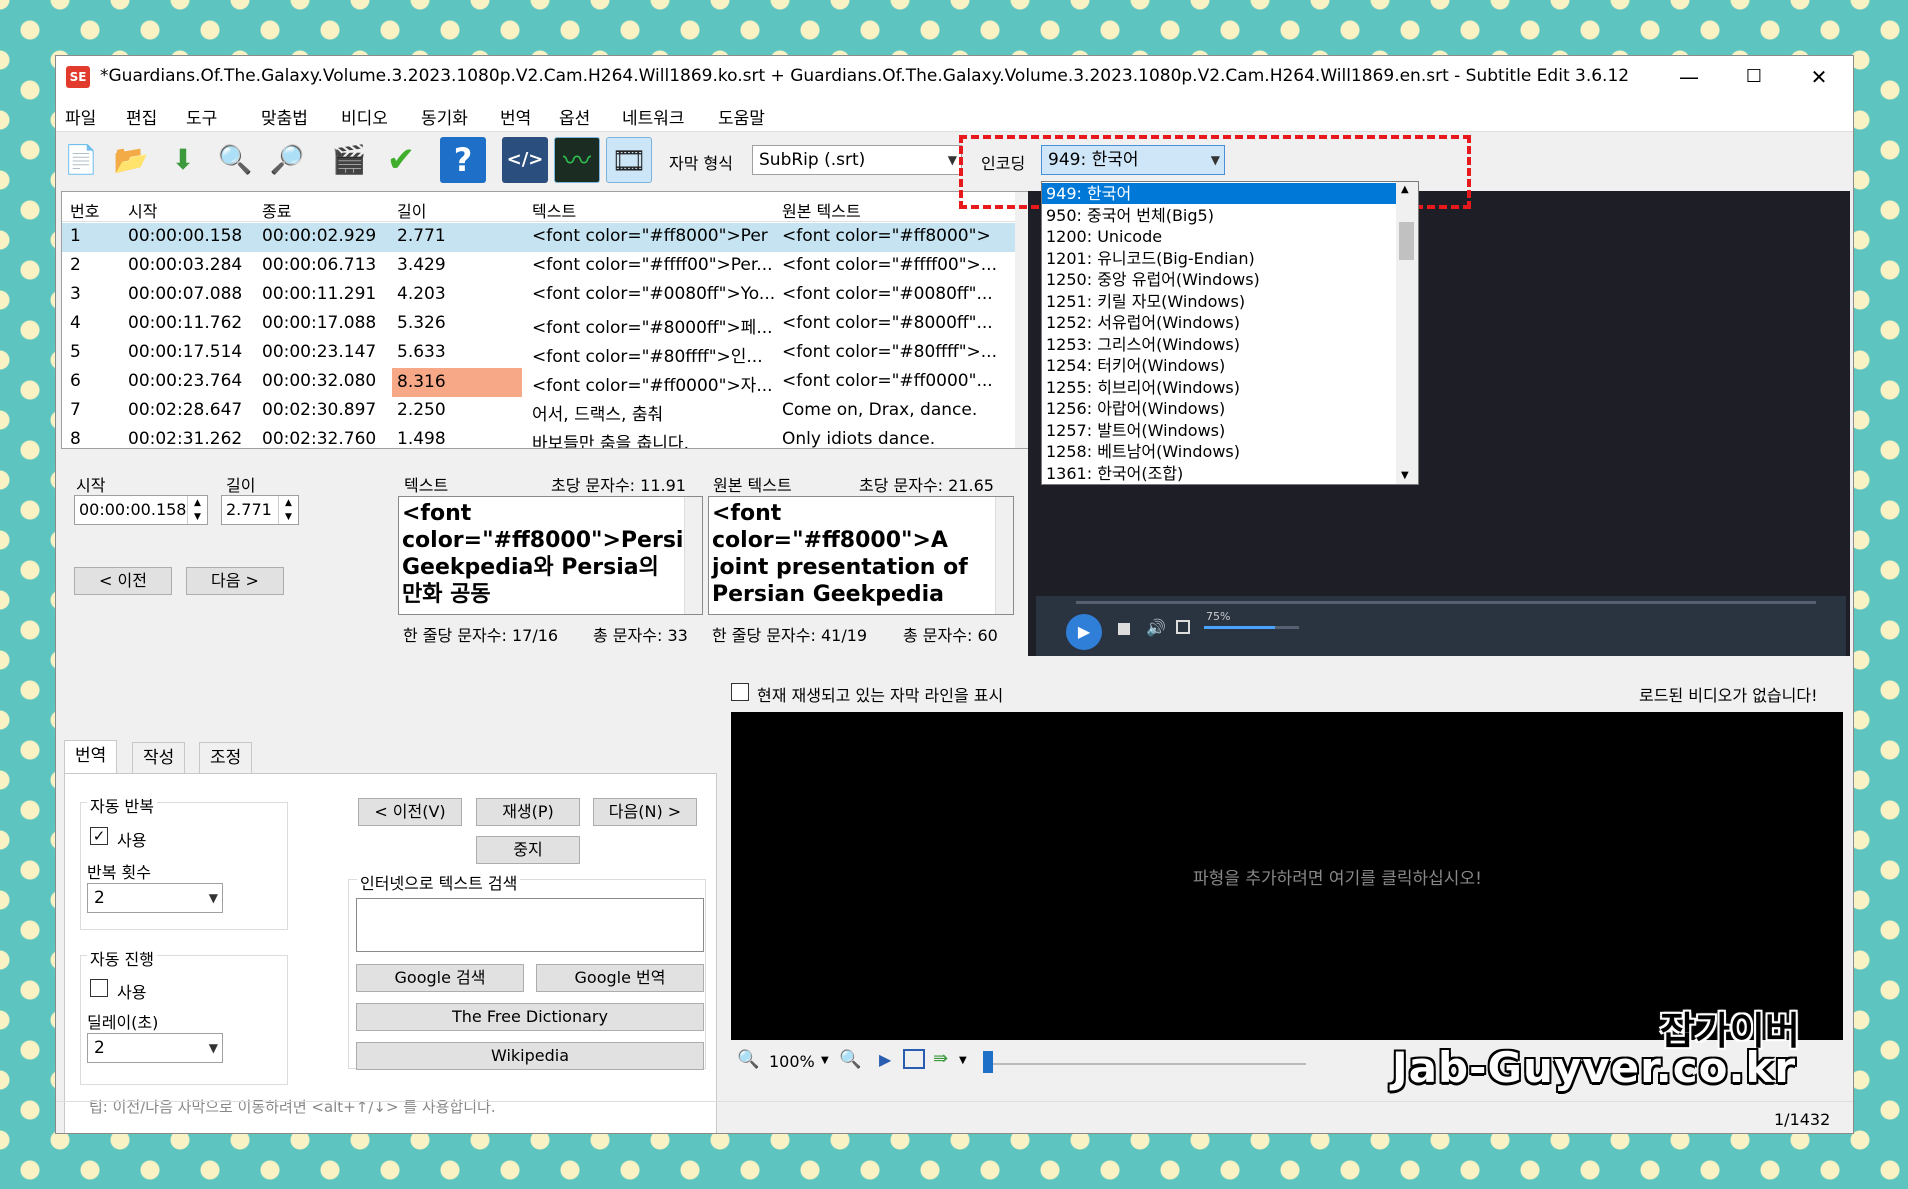 The height and width of the screenshot is (1189, 1908). Describe the element at coordinates (91, 757) in the screenshot. I see `tab-translate: 번역` at that location.